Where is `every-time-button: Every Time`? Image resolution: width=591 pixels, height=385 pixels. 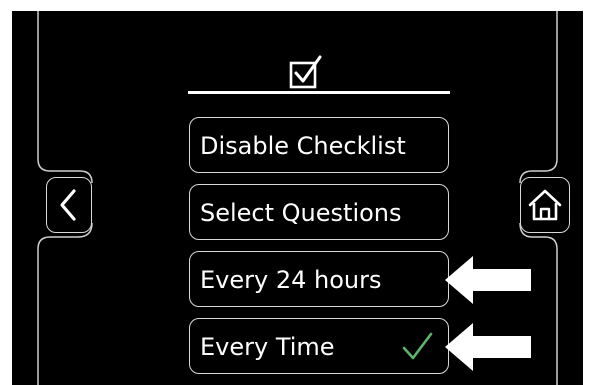 every-time-button: Every Time is located at coordinates (319, 346).